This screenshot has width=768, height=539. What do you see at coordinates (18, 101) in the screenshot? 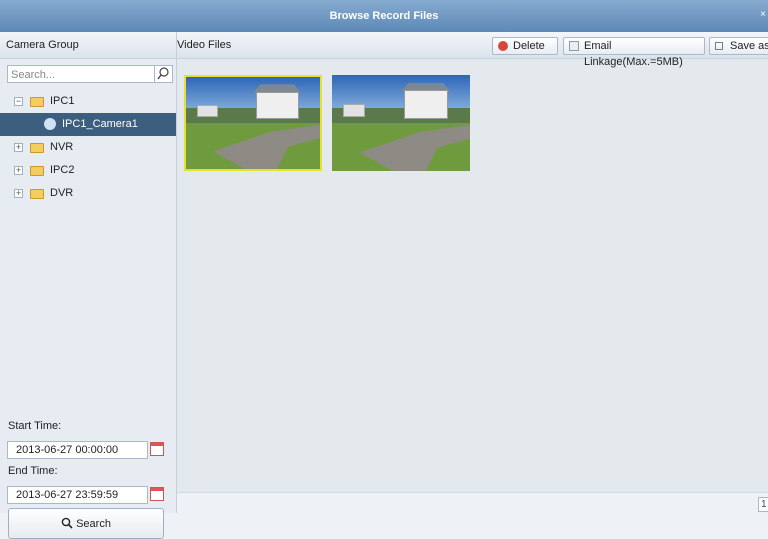
I see `collapse-icon: −` at bounding box center [18, 101].